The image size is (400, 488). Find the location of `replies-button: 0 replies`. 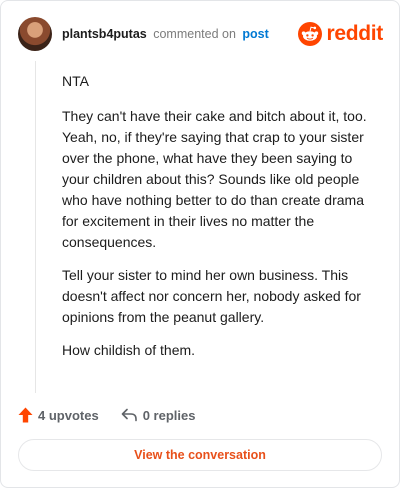

replies-button: 0 replies is located at coordinates (158, 415).